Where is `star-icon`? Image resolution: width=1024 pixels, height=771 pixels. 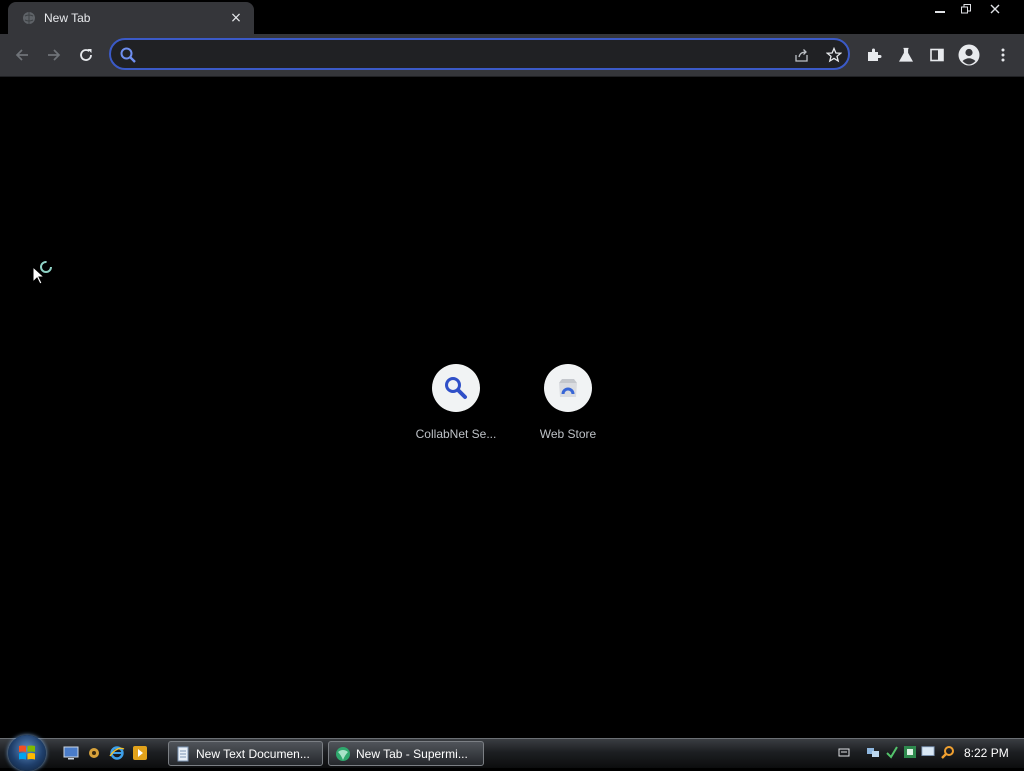
star-icon is located at coordinates (834, 55).